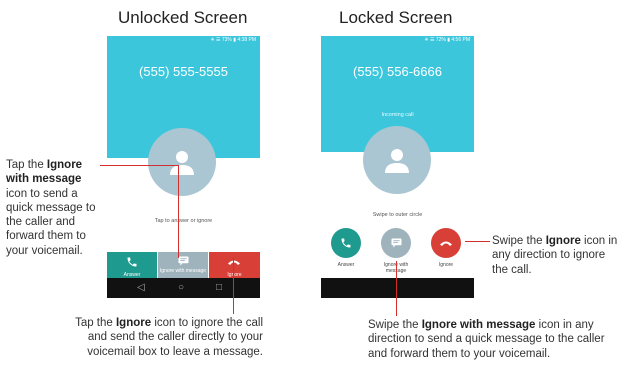  What do you see at coordinates (447, 40) in the screenshot?
I see `status-bar: ✳ ☰ 72% ▮ 4:56 PM` at bounding box center [447, 40].